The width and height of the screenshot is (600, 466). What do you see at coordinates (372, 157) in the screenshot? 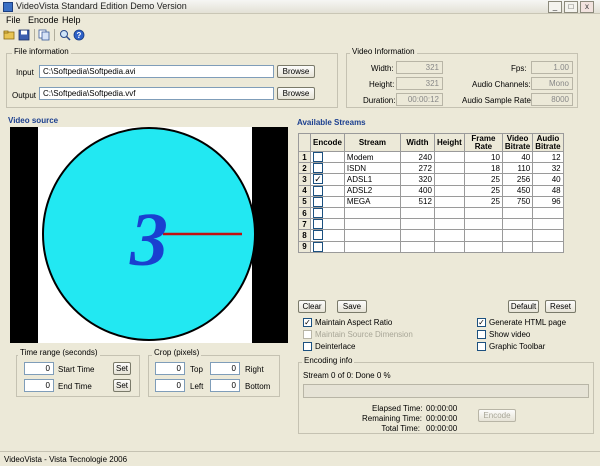
I see `stream-name-cell: Modem` at bounding box center [372, 157].